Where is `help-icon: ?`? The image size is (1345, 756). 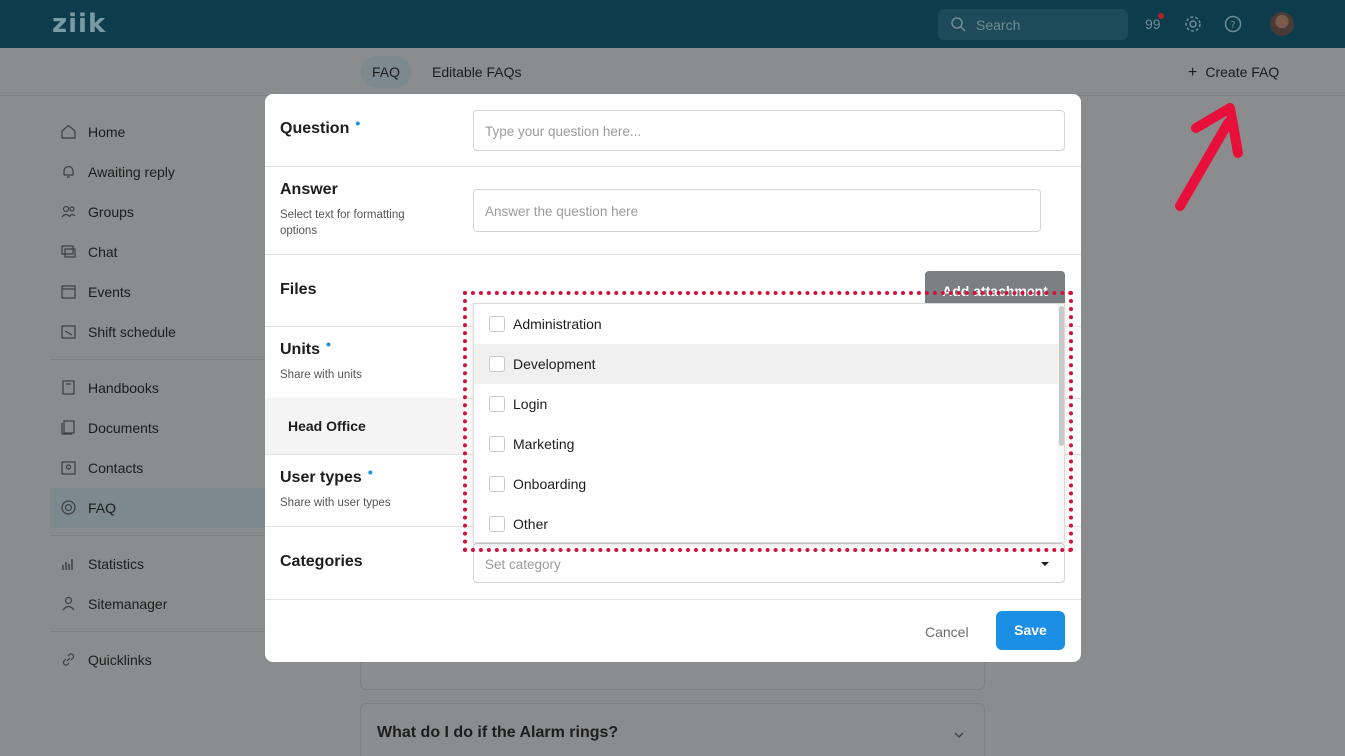 help-icon: ? is located at coordinates (1233, 24).